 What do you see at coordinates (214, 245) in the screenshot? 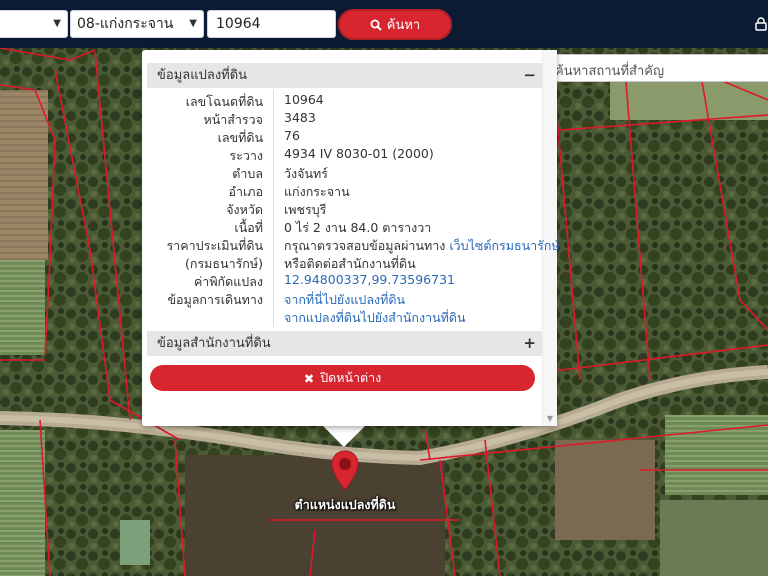
I see `info-label: ราคาประเมินที่ดิน` at bounding box center [214, 245].